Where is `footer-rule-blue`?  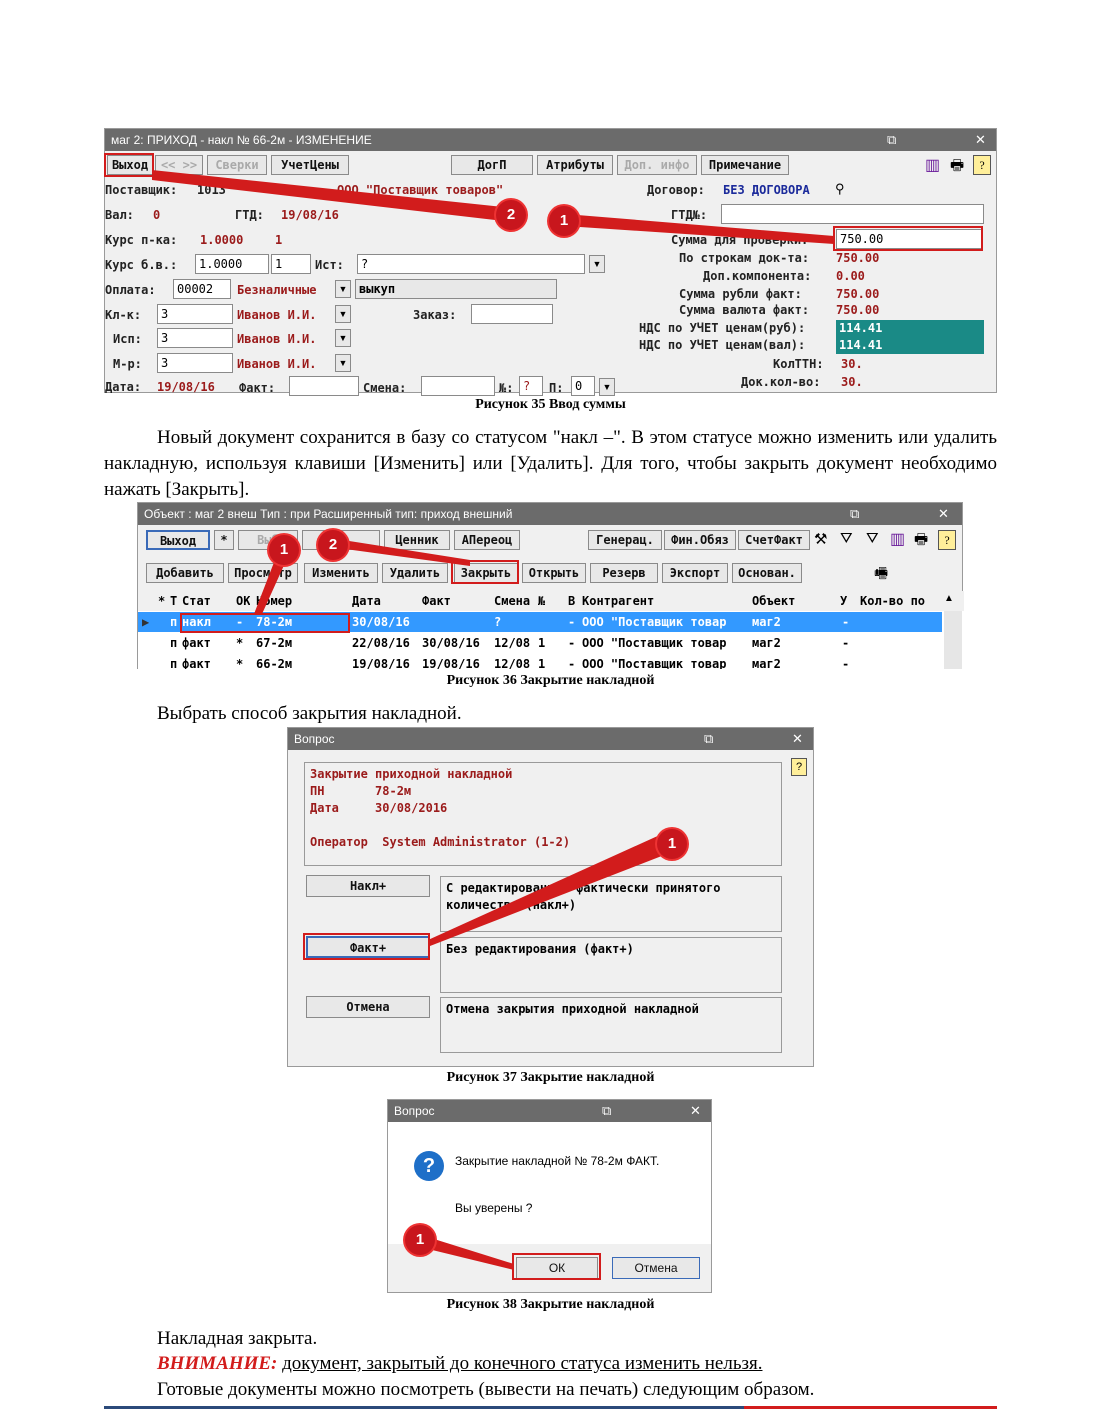
footer-rule-blue is located at coordinates (424, 1407).